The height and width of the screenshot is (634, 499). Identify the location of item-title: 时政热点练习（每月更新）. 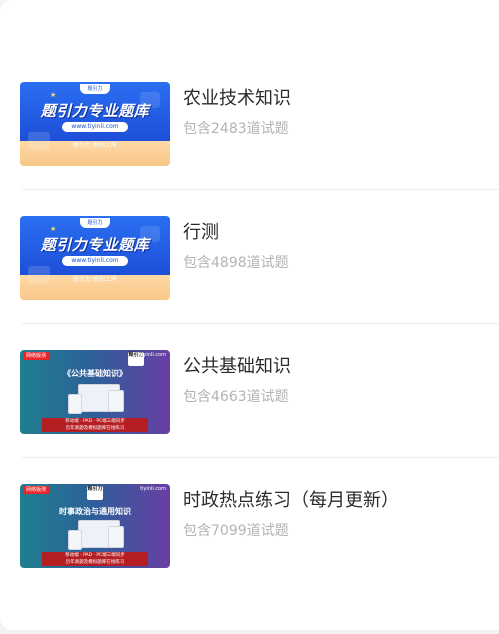
(291, 499).